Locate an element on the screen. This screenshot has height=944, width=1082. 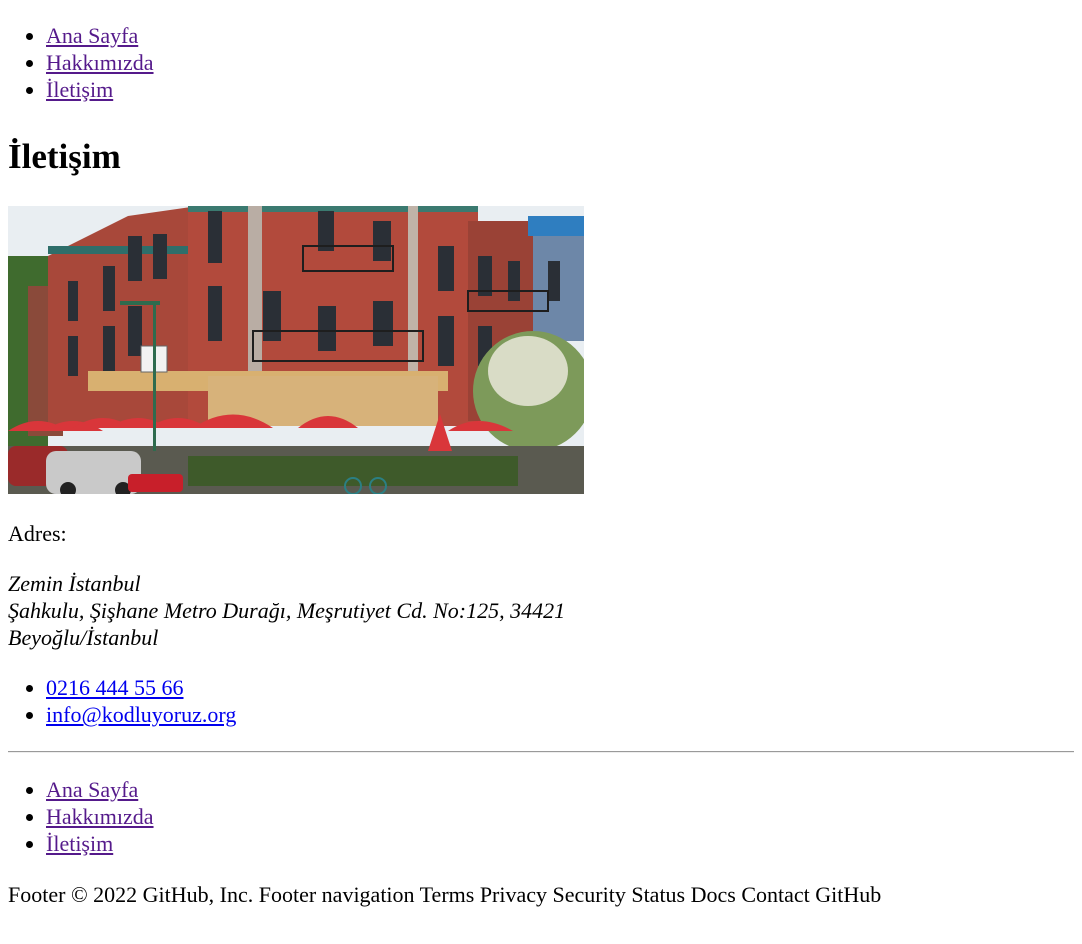
page-title: İletişim is located at coordinates (64, 156).